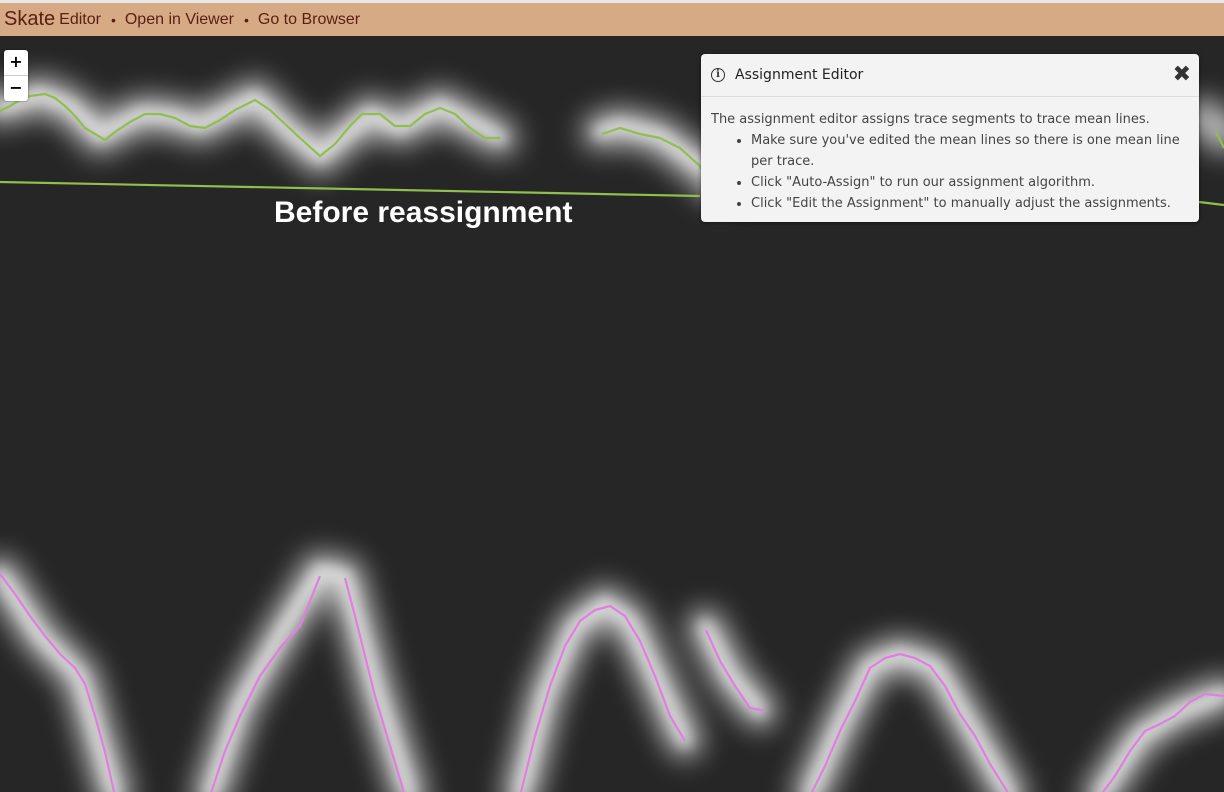  I want to click on close-icon: ✖, so click(1182, 74).